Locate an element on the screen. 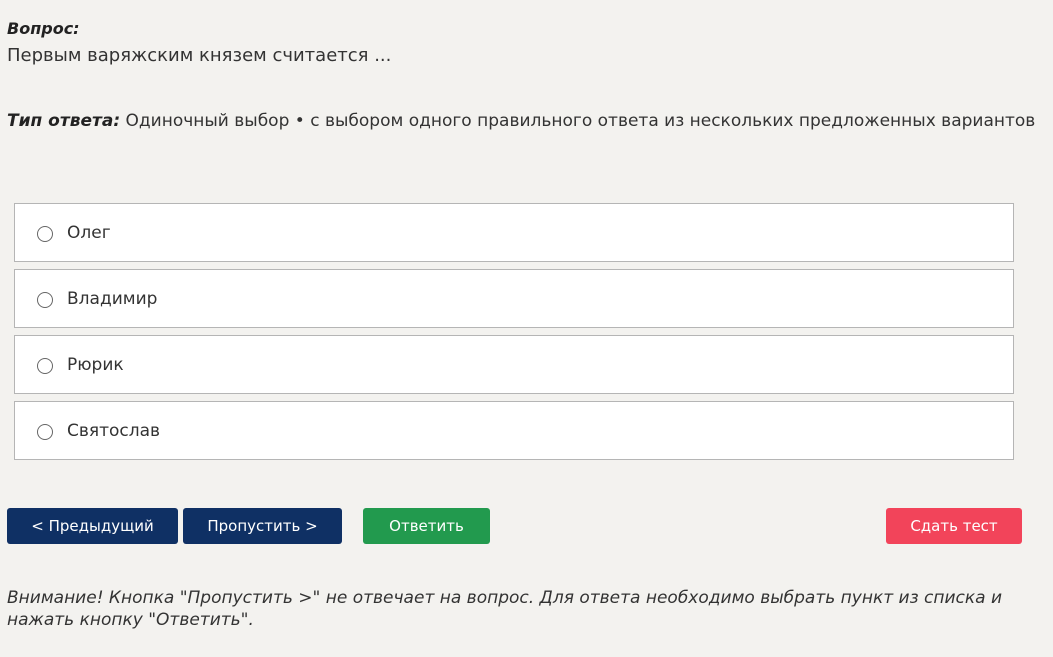 The width and height of the screenshot is (1053, 657). answer-type-label: Тип ответа: is located at coordinates (64, 121).